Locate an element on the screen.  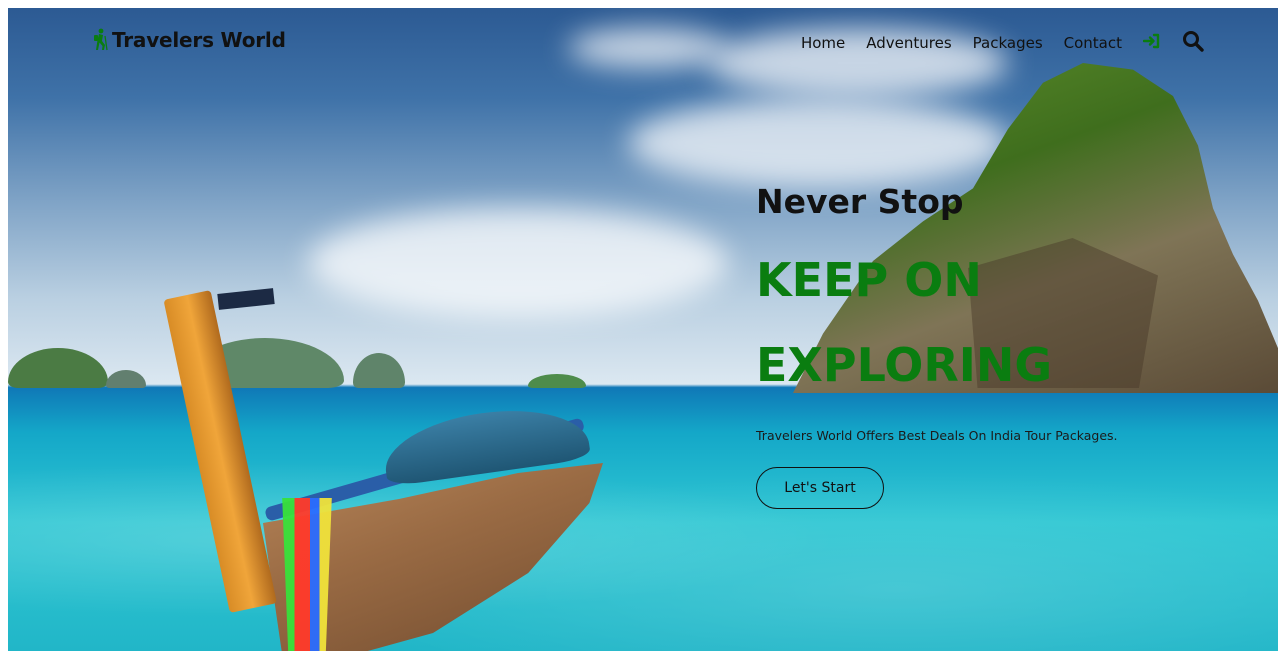
hero-title: KEEP ON EXPLORING is located at coordinates (904, 322).